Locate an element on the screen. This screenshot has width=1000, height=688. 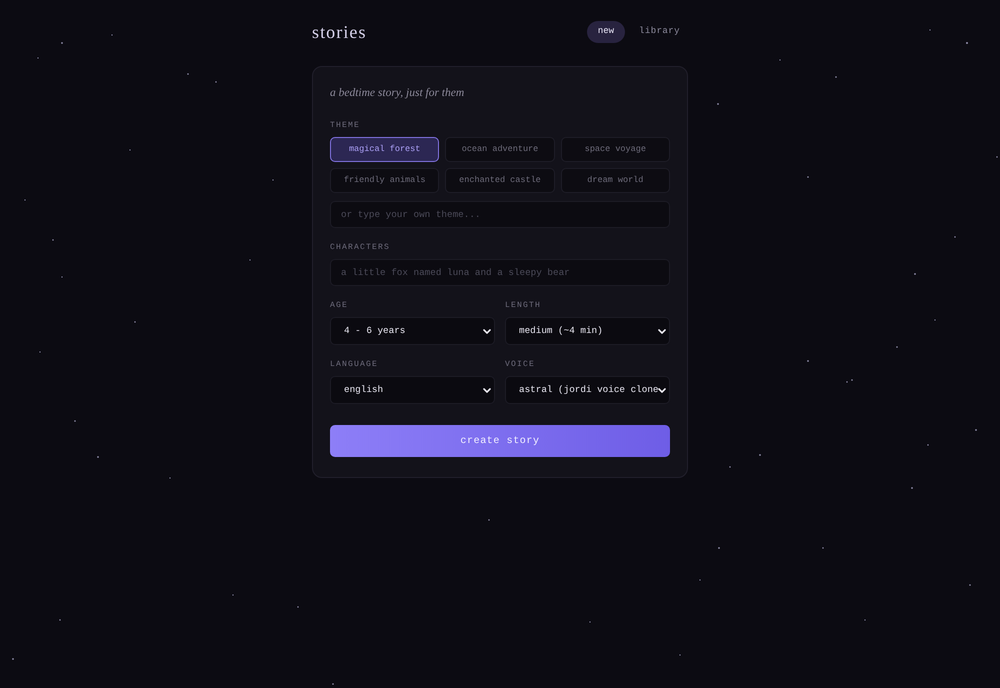
theme-chip: enchanted castle is located at coordinates (500, 180).